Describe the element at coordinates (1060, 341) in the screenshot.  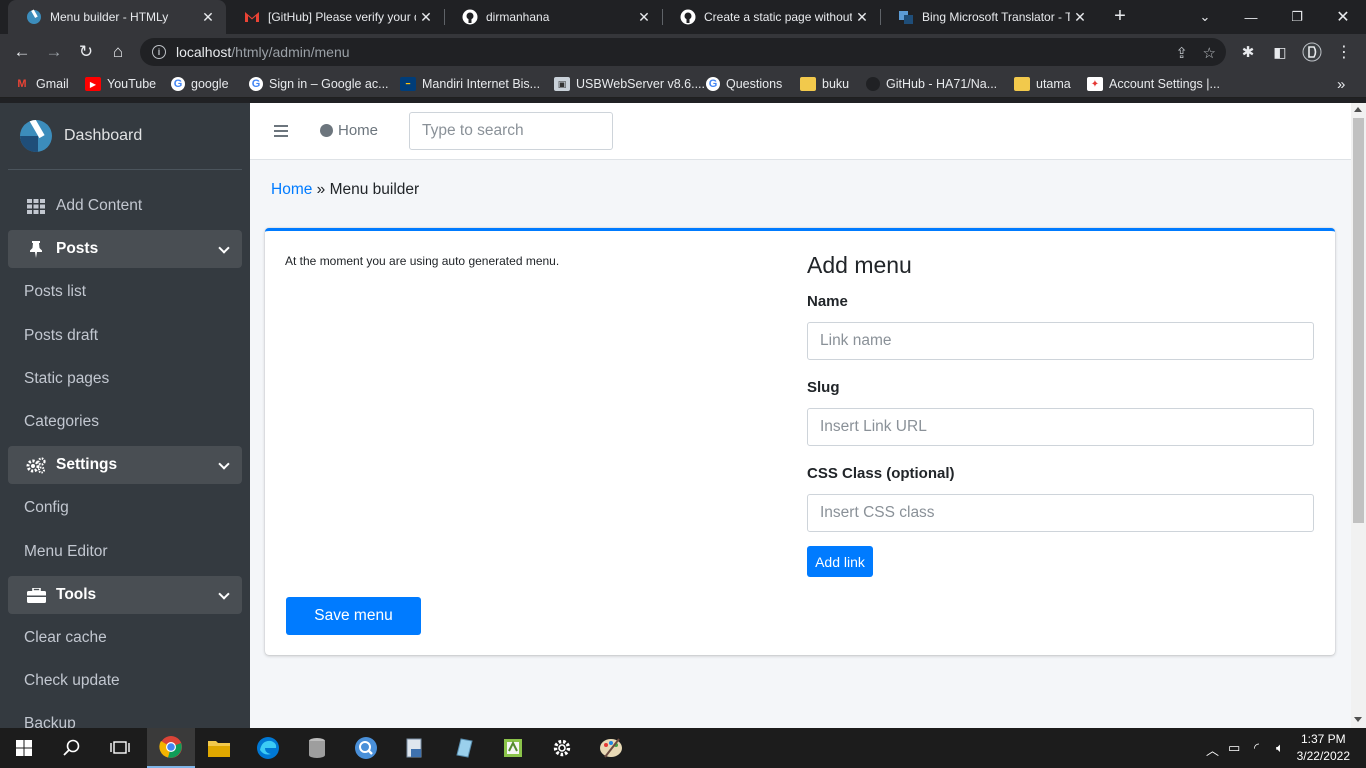
I see `link-name-input` at that location.